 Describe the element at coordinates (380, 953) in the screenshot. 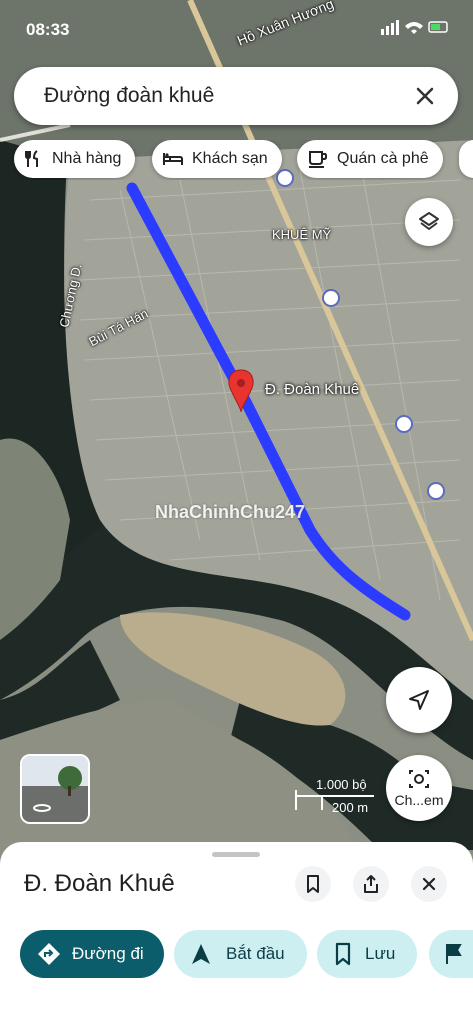

I see `save-label: Lưu` at that location.